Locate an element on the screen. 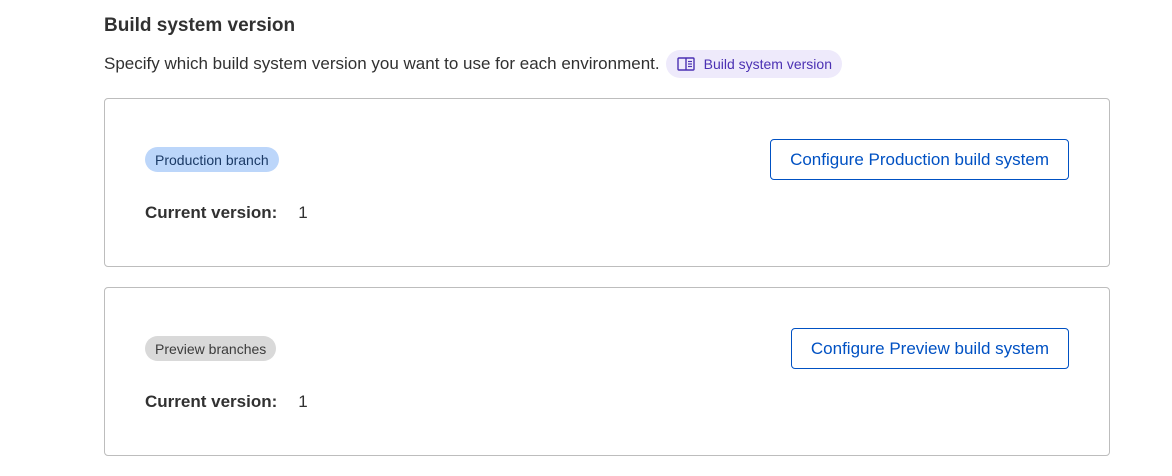  doc-link-label: Build system version is located at coordinates (767, 64).